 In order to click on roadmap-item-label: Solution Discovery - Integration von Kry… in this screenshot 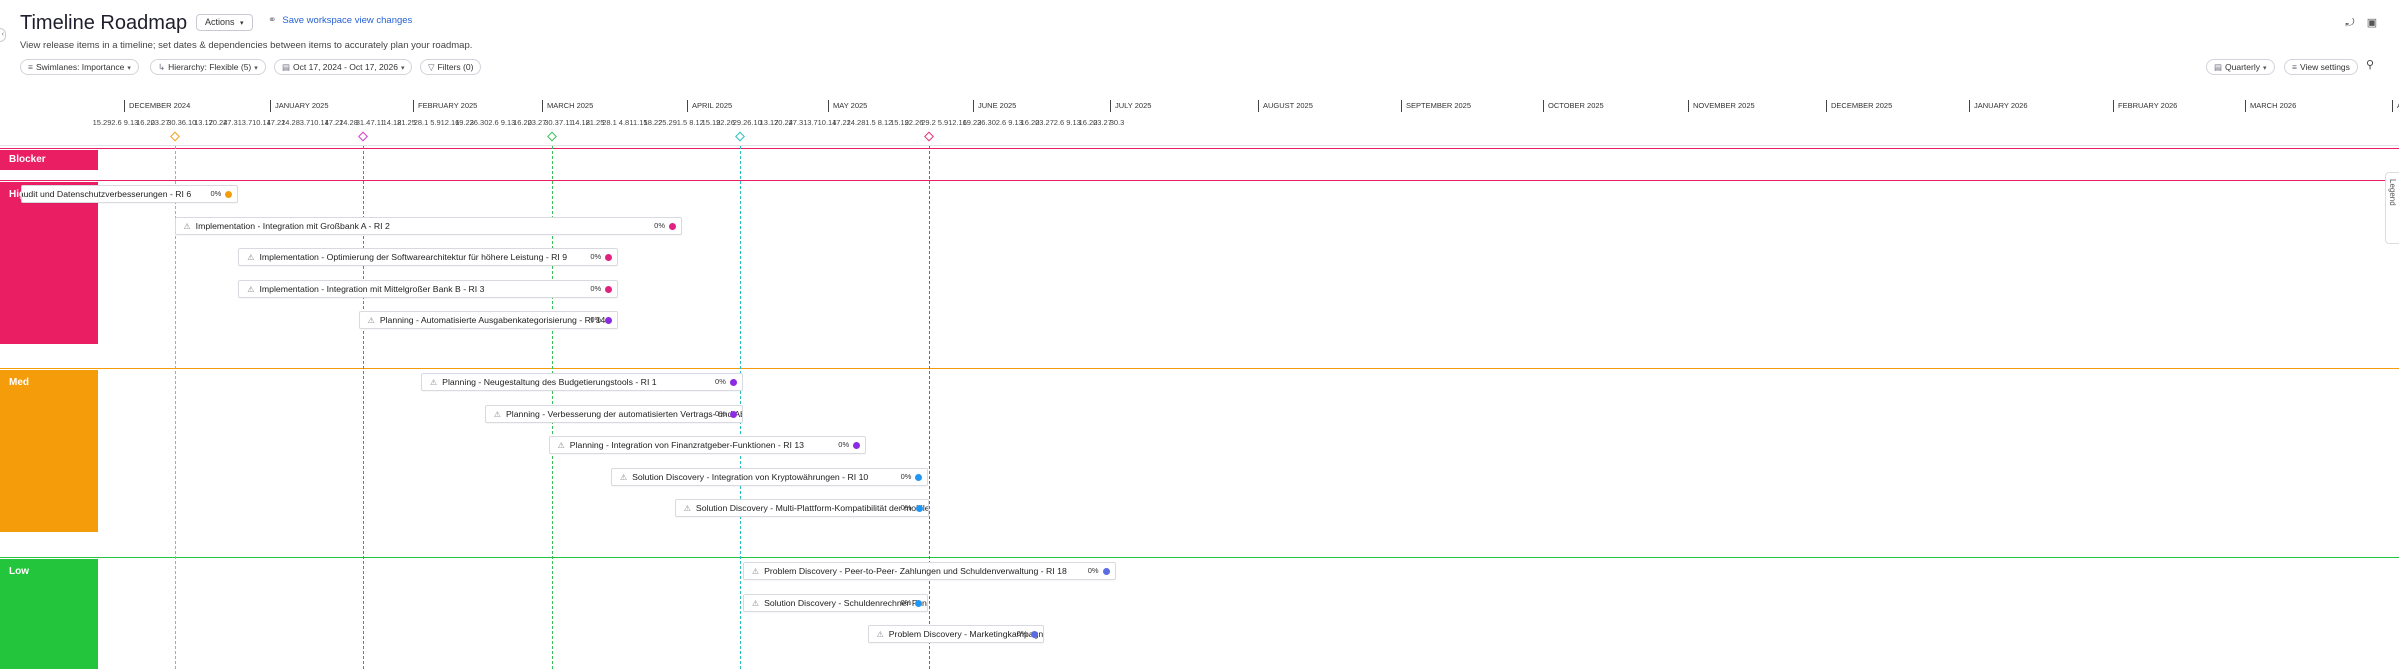, I will do `click(750, 476)`.